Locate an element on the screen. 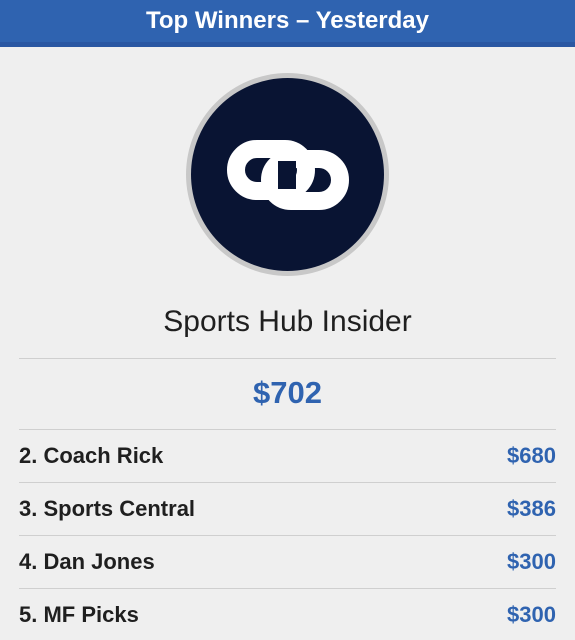  featured-name: Sports Hub Insider is located at coordinates (287, 321).